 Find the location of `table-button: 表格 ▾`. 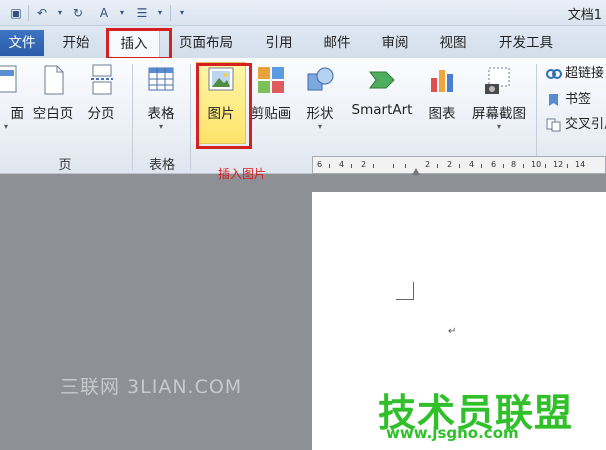

table-button: 表格 ▾ is located at coordinates (161, 97).